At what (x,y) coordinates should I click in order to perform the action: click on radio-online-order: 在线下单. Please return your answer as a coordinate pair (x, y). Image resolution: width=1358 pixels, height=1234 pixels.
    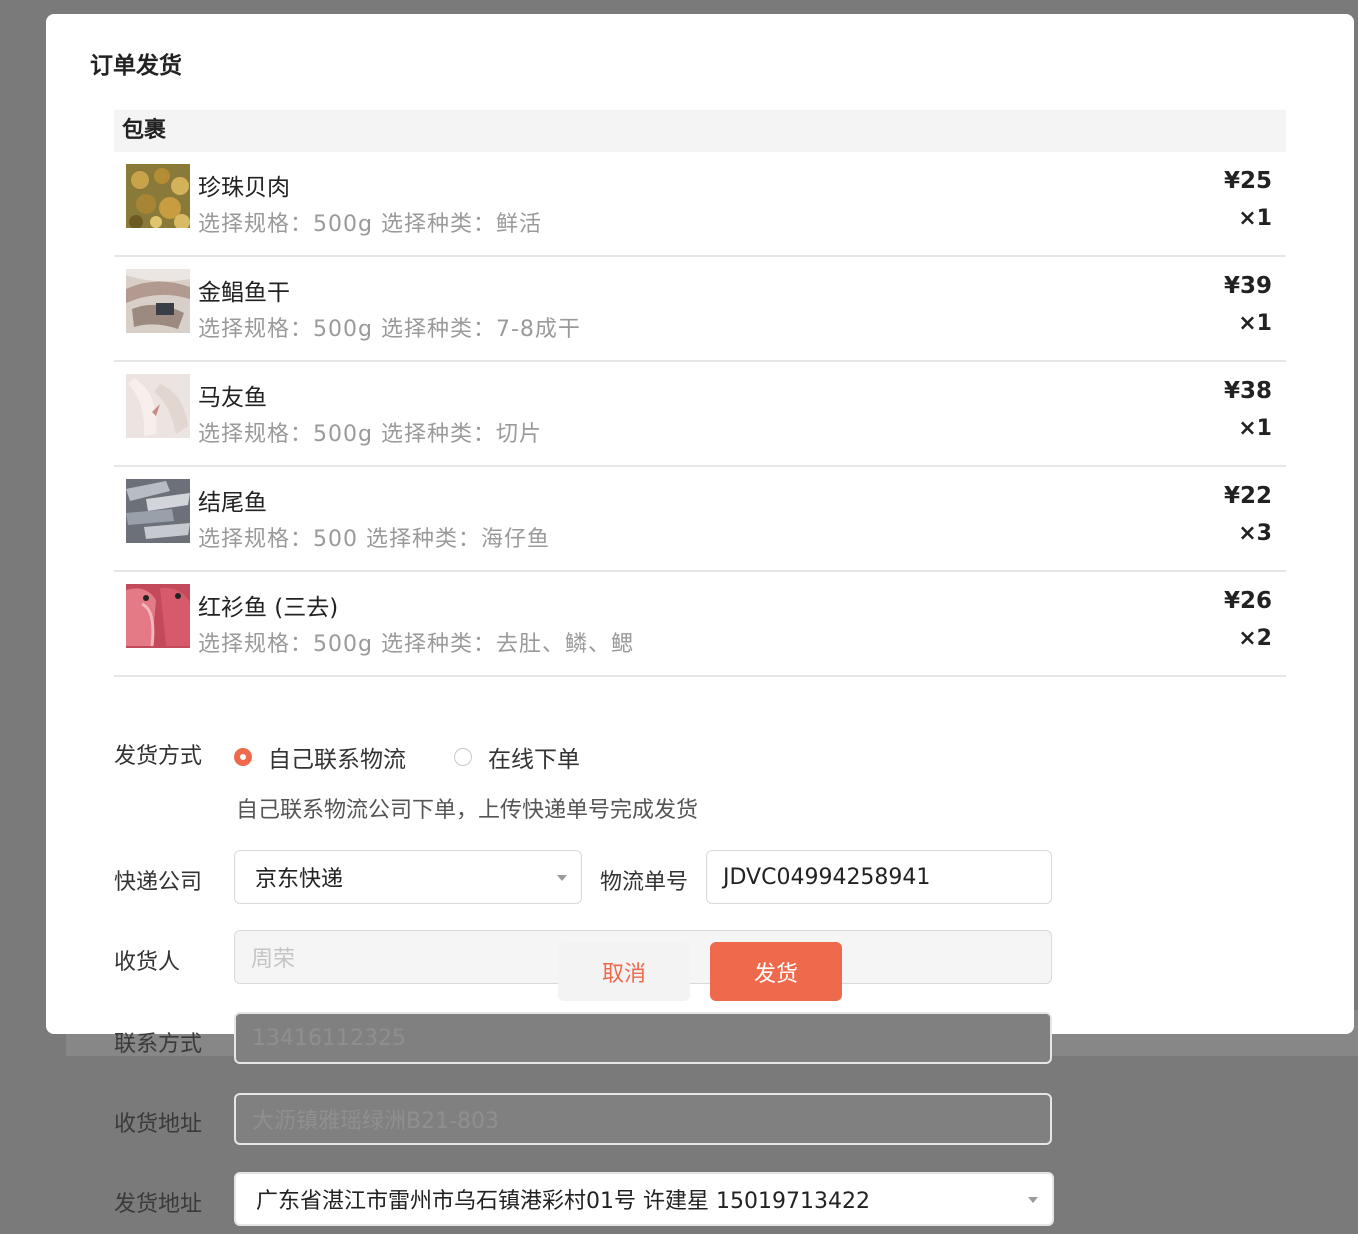
    Looking at the image, I should click on (517, 757).